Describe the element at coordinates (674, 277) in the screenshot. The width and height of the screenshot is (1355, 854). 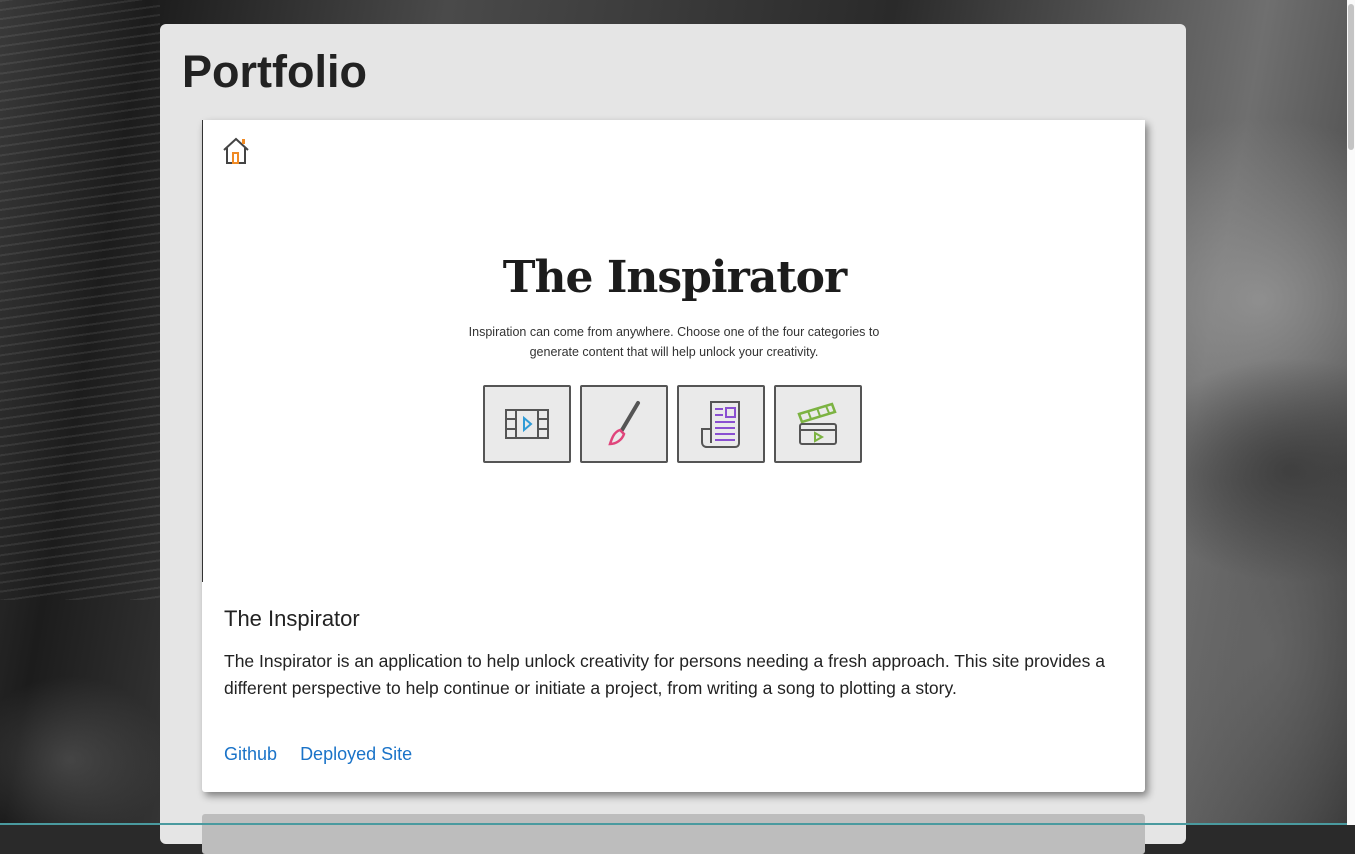
I see `screenshot-heading: The Inspirator` at that location.